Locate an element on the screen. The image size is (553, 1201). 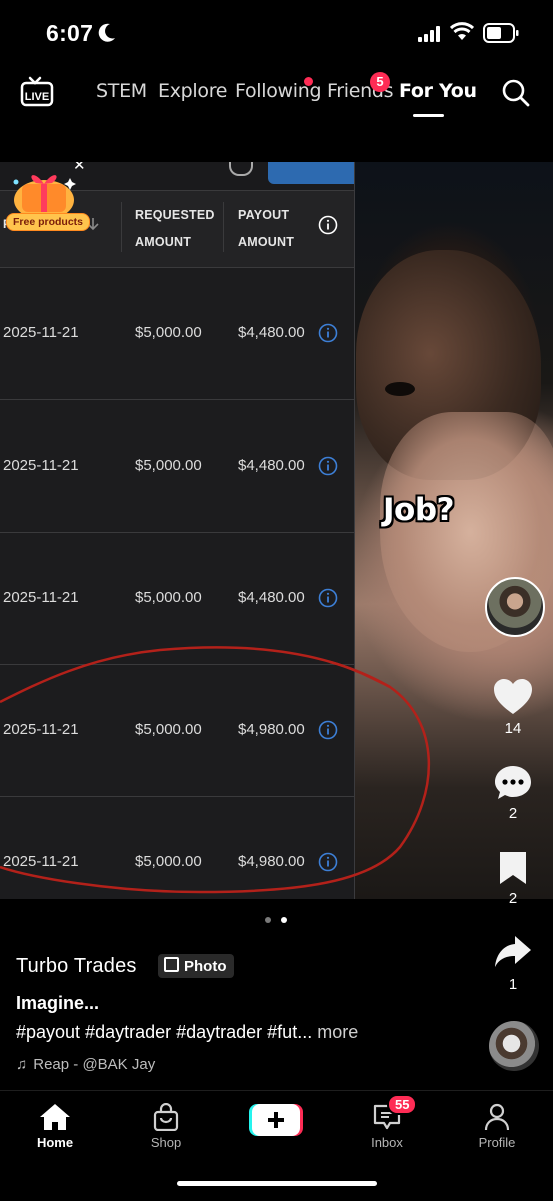
header-payout-line2: AMOUNT is located at coordinates (266, 242).